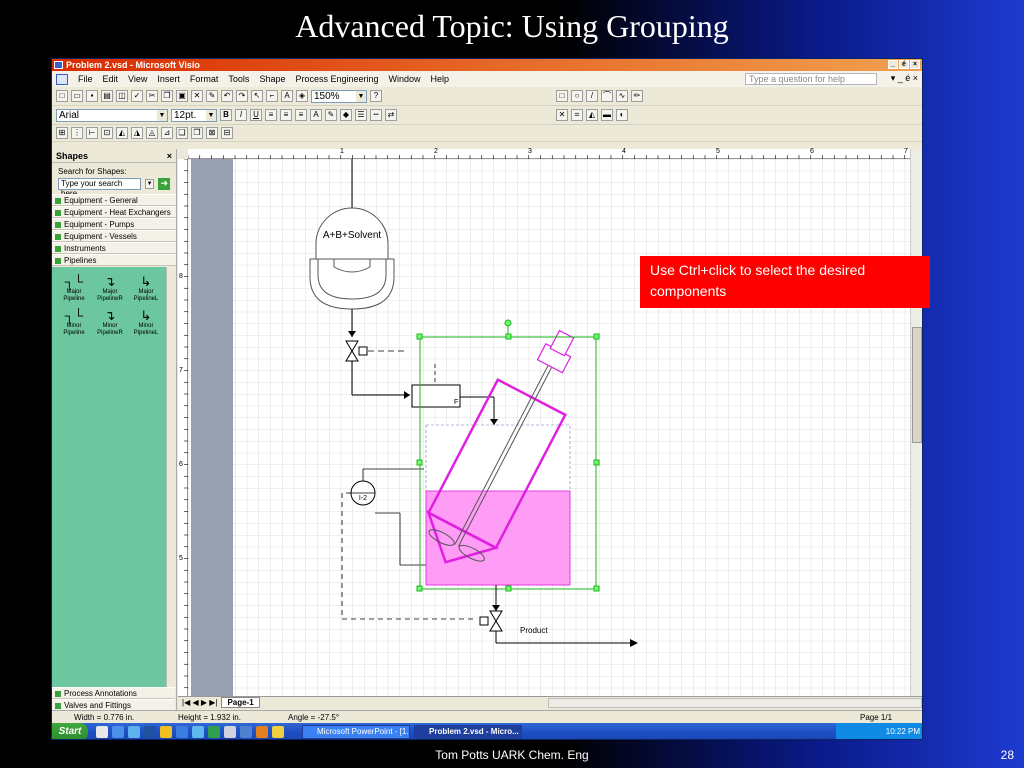 This screenshot has width=1024, height=768. I want to click on layout-icon: ⊡, so click(107, 133).